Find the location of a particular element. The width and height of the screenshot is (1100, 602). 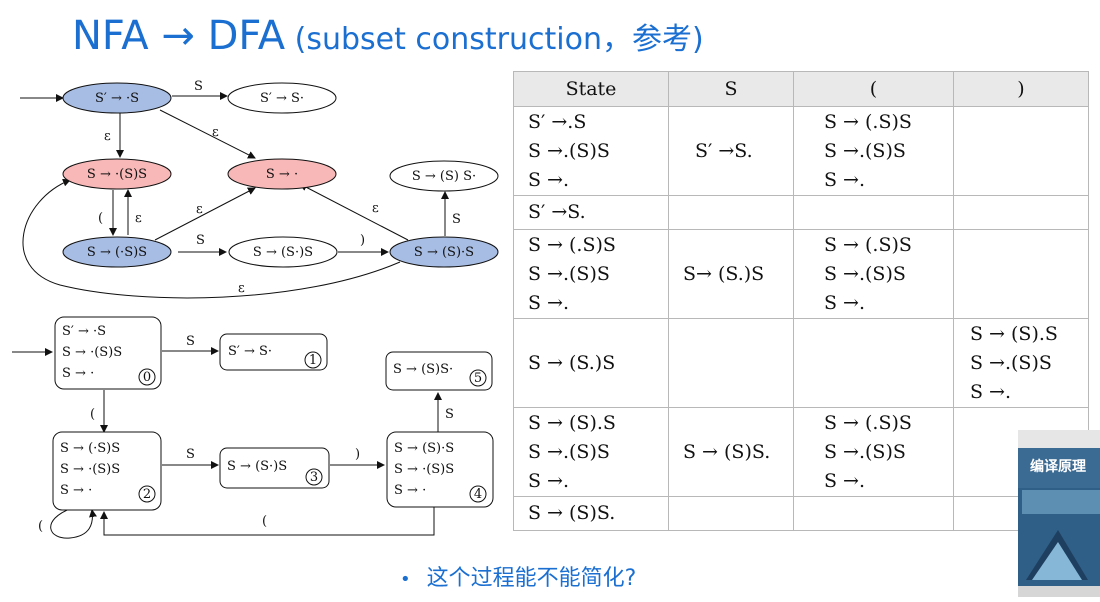

table-row: S → (S.)S S → (S).S S →.(S)S S →. is located at coordinates (801, 363).